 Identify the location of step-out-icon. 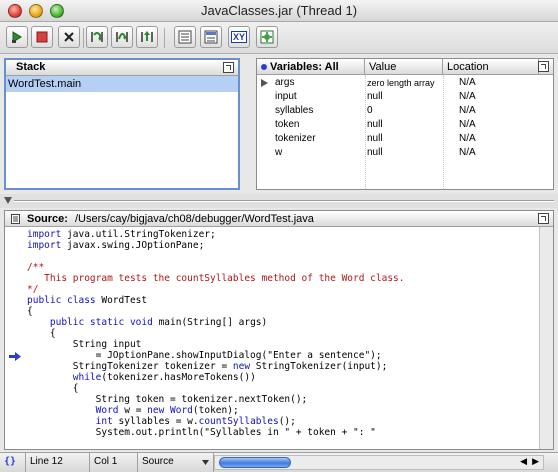
(147, 36).